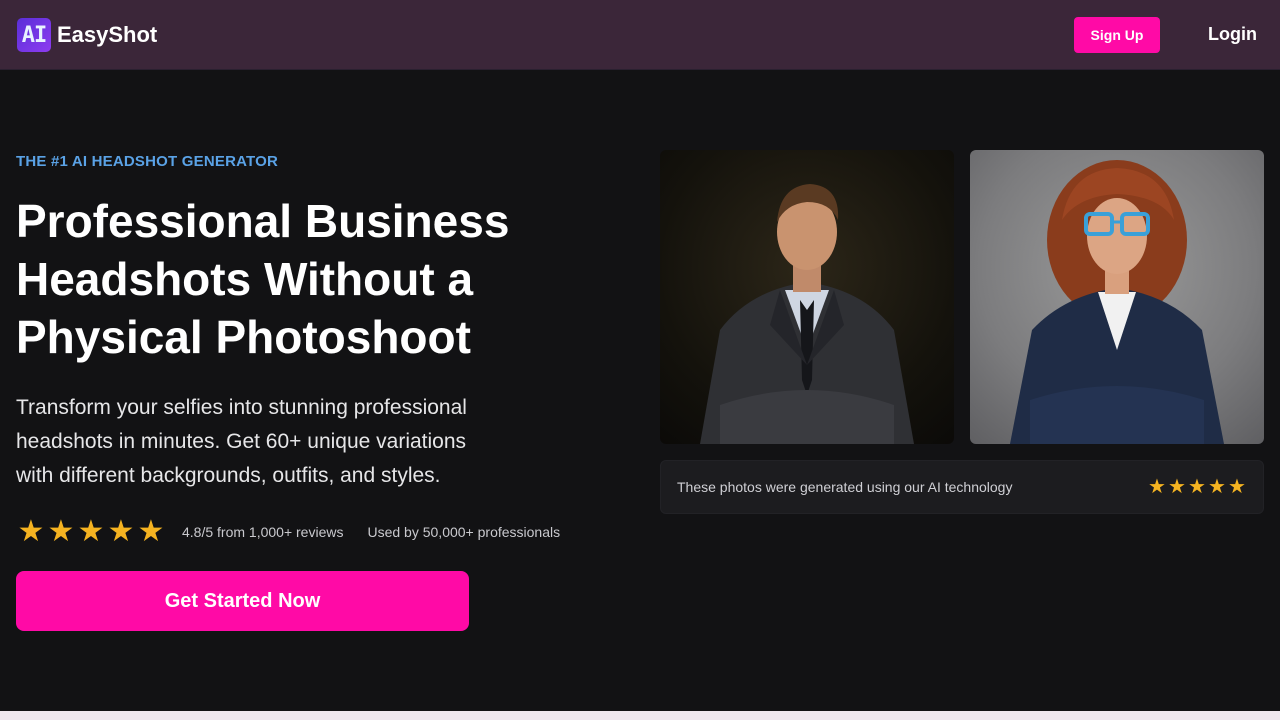 The width and height of the screenshot is (1280, 720). I want to click on woman-portrait-illustration, so click(1117, 302).